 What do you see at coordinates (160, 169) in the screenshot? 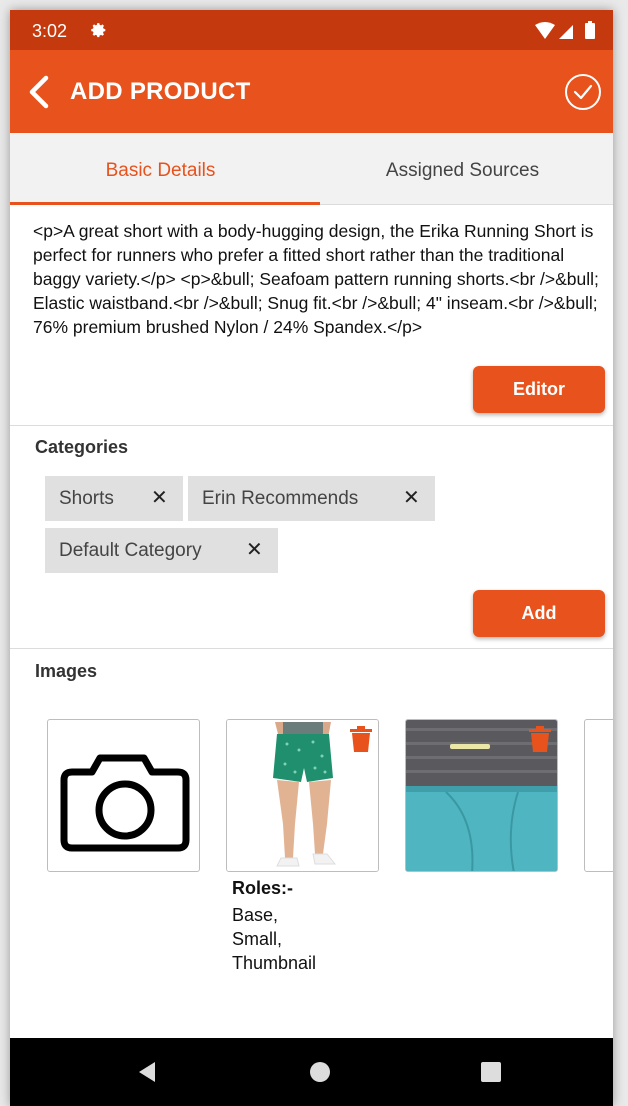
I see `tab-basic-details: Basic Details` at bounding box center [160, 169].